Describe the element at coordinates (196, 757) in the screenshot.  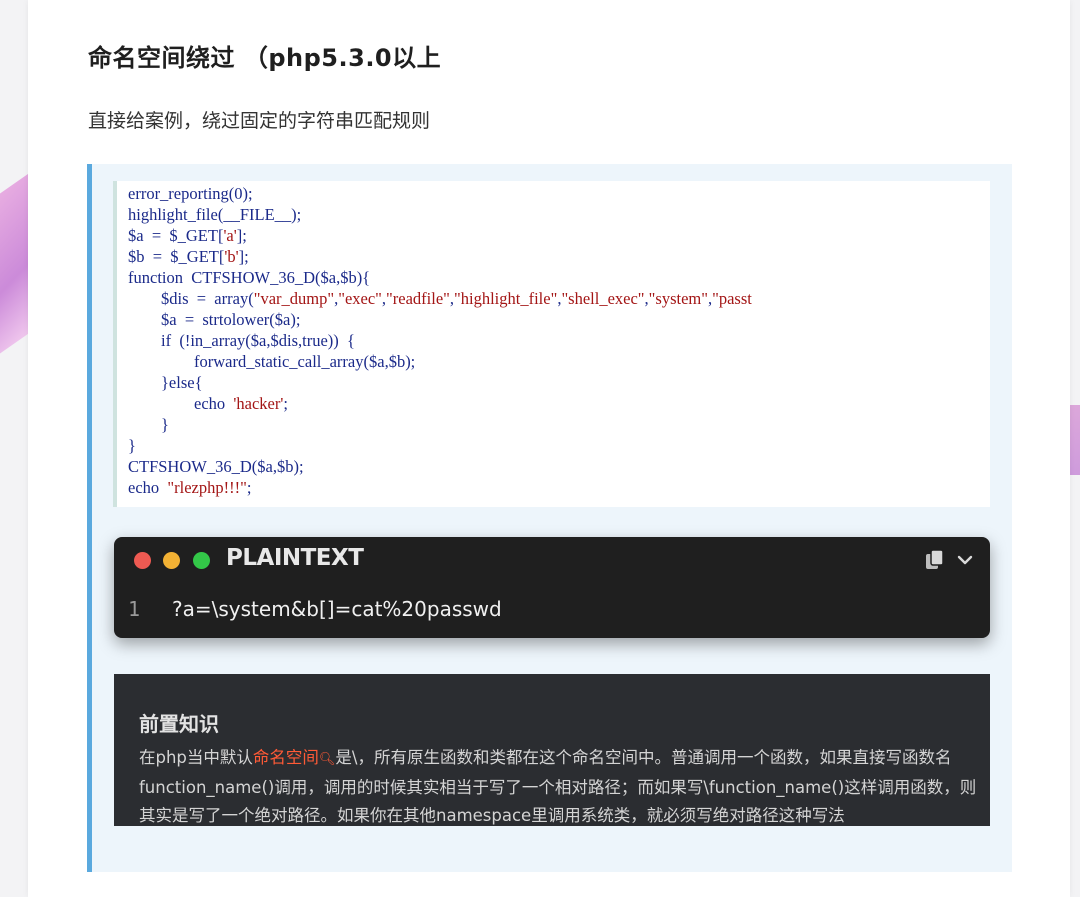
I see `note-text-before: 在php当中默认` at that location.